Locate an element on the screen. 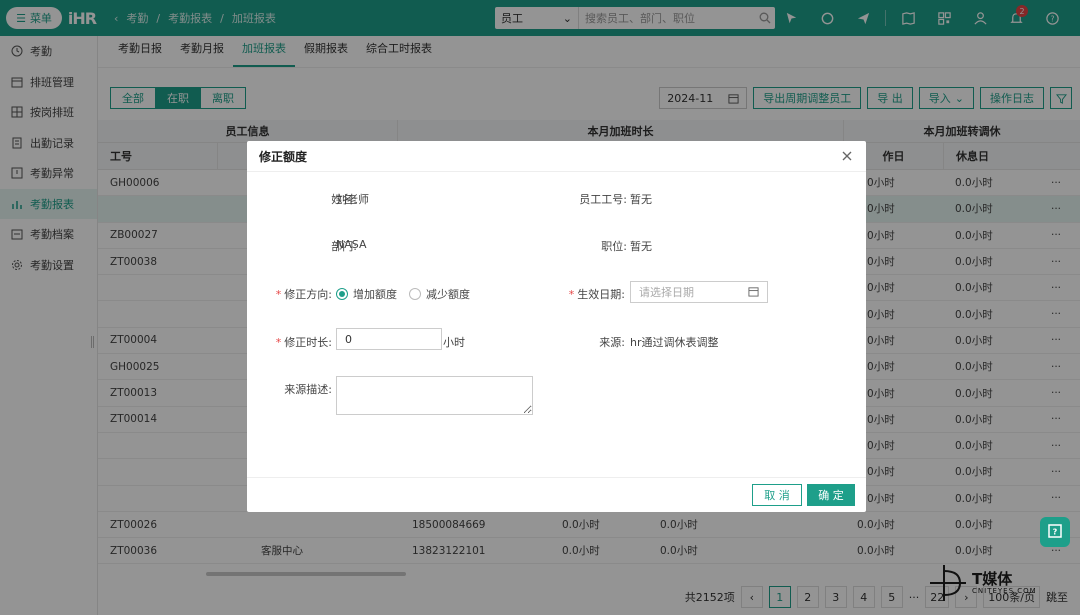 This screenshot has width=1080, height=615. watermark-sub: CNITEYES.COM is located at coordinates (1004, 590).